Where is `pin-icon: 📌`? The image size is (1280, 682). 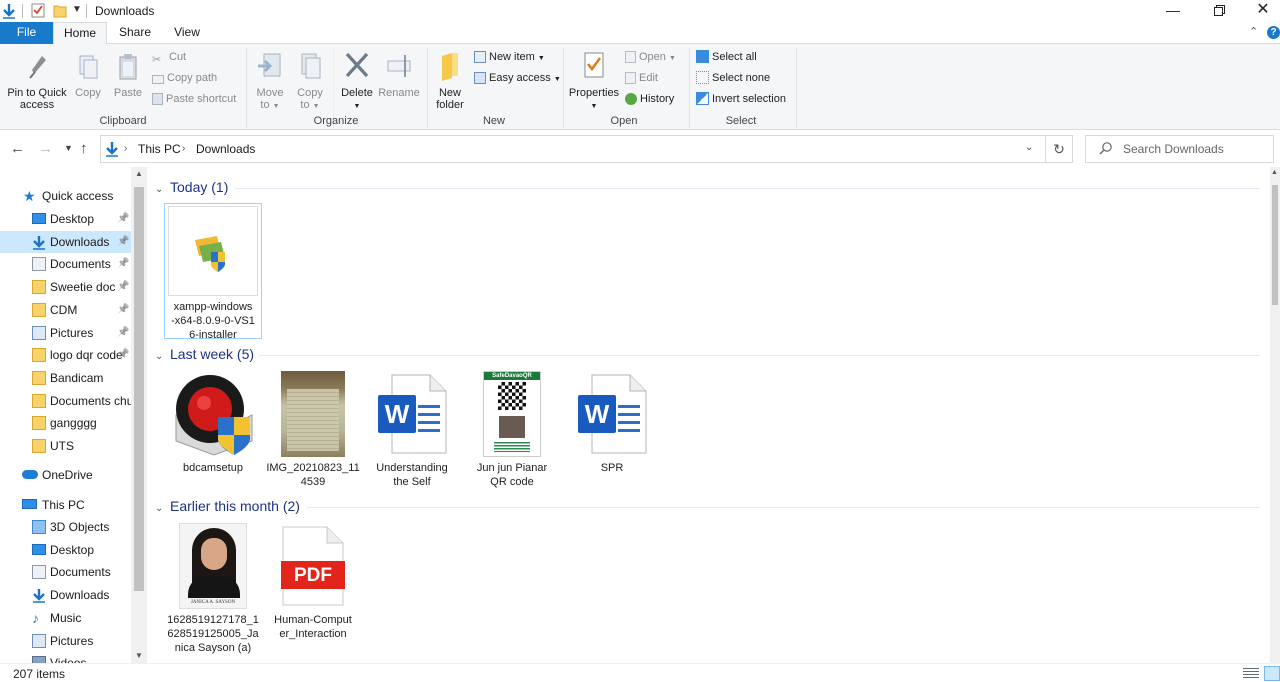
pin-icon: 📌 is located at coordinates (123, 355).